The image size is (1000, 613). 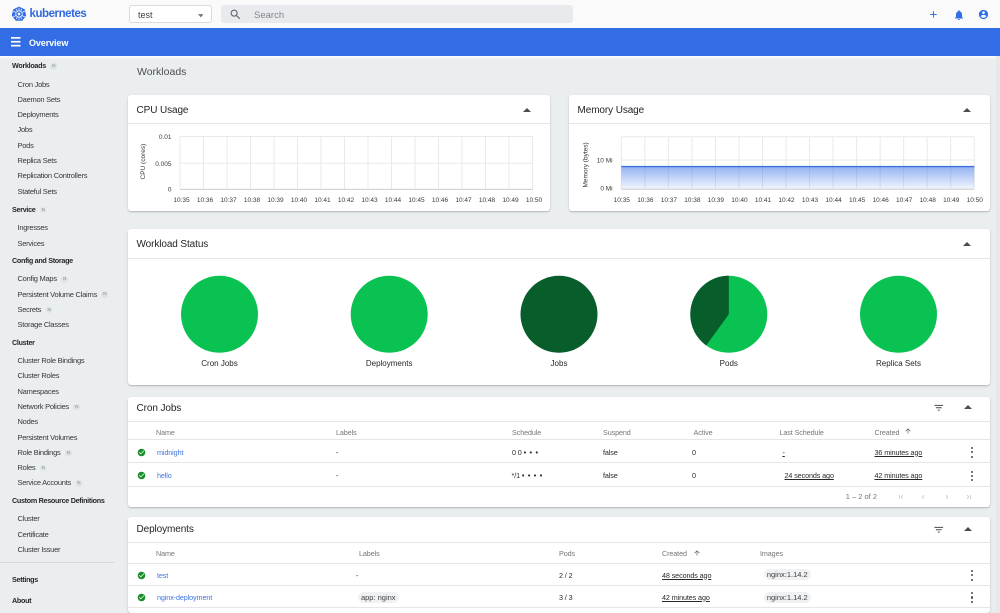 I want to click on svg-text: Memory (bytes), so click(x=586, y=164).